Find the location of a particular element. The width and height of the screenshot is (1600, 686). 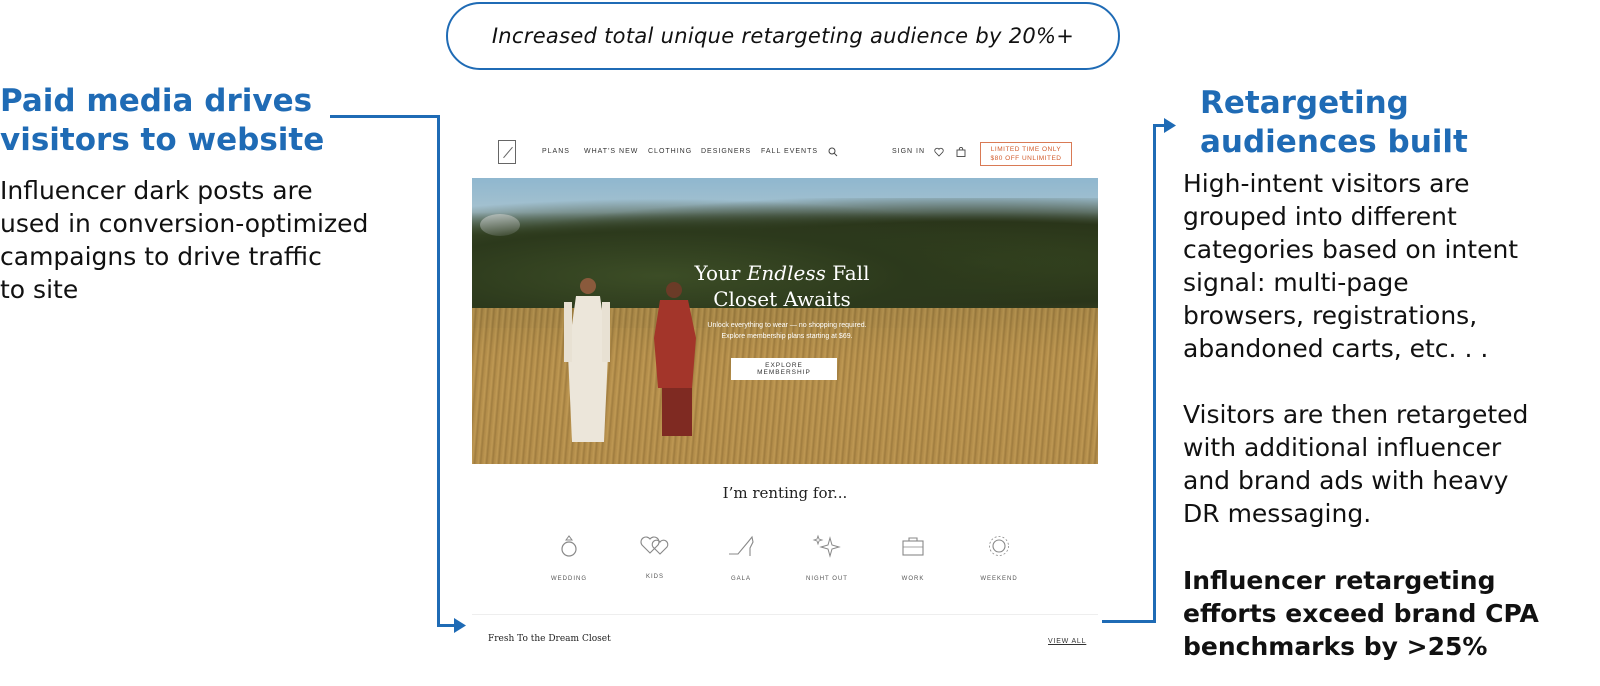

nav-item-clothing: CLOTHING is located at coordinates (670, 151).